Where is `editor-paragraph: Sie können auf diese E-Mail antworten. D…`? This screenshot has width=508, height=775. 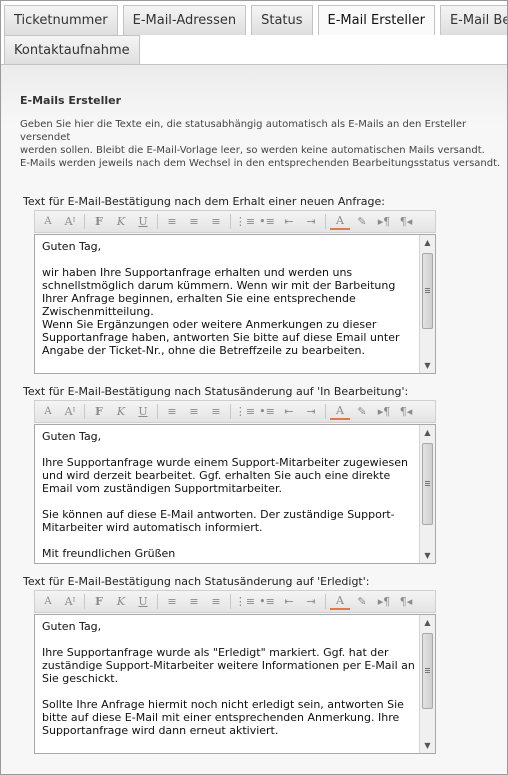
editor-paragraph: Sie können auf diese E-Mail antworten. D… is located at coordinates (218, 521).